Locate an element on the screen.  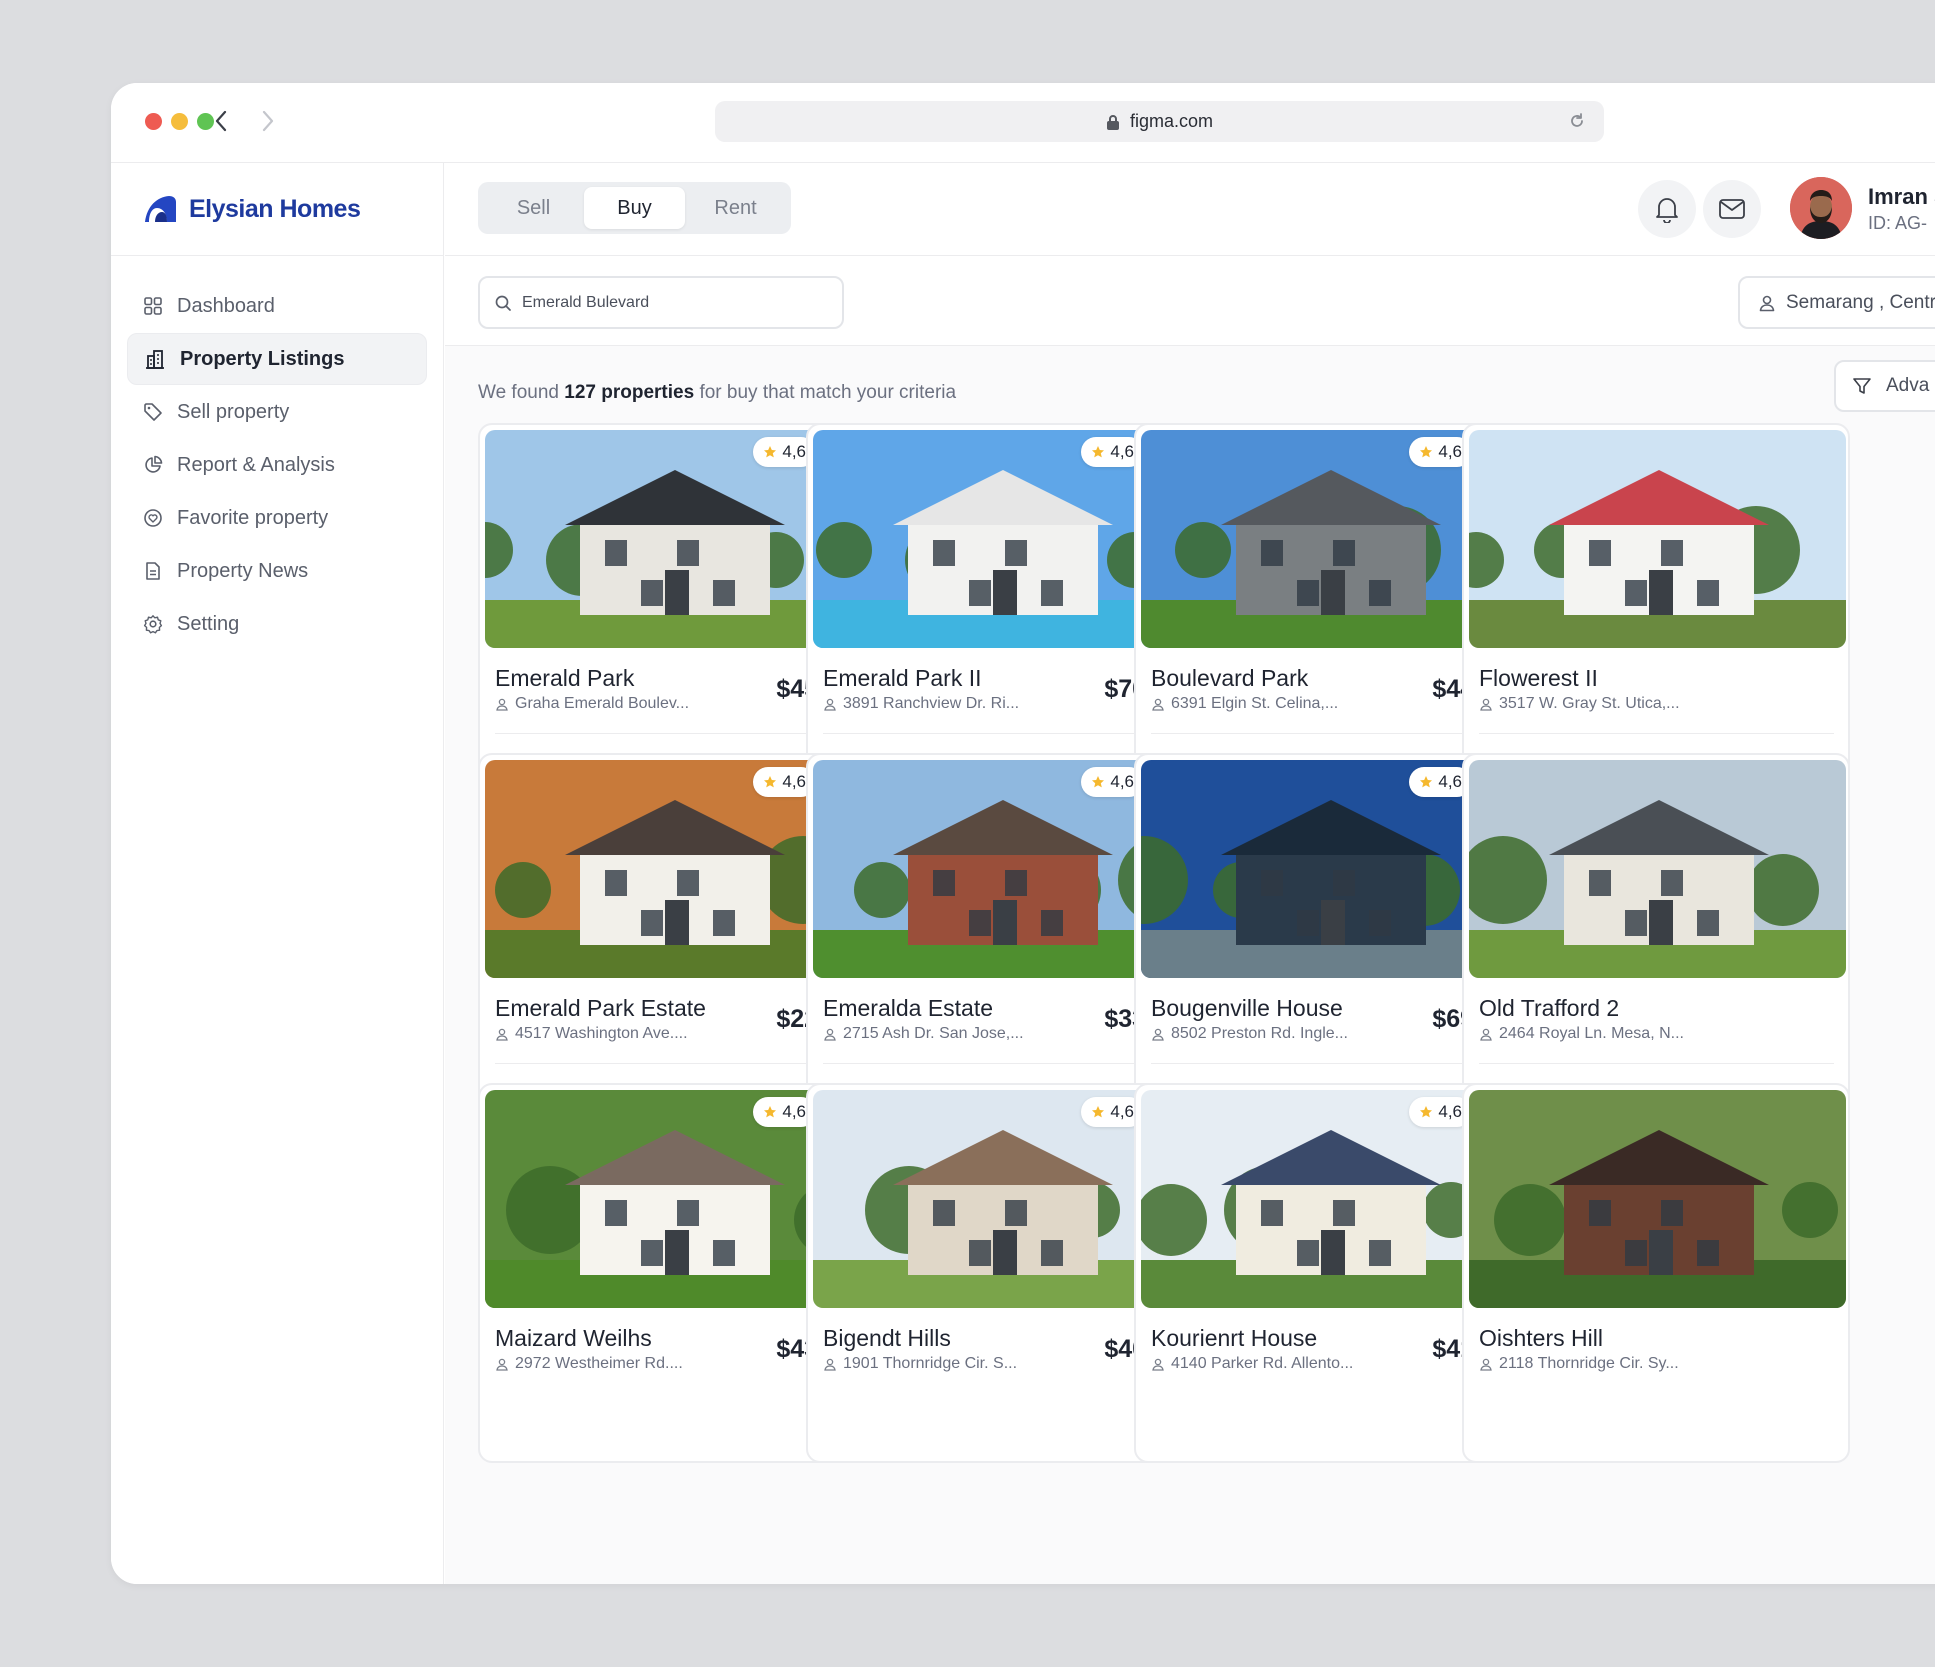
chevron-left-icon is located at coordinates (221, 121).